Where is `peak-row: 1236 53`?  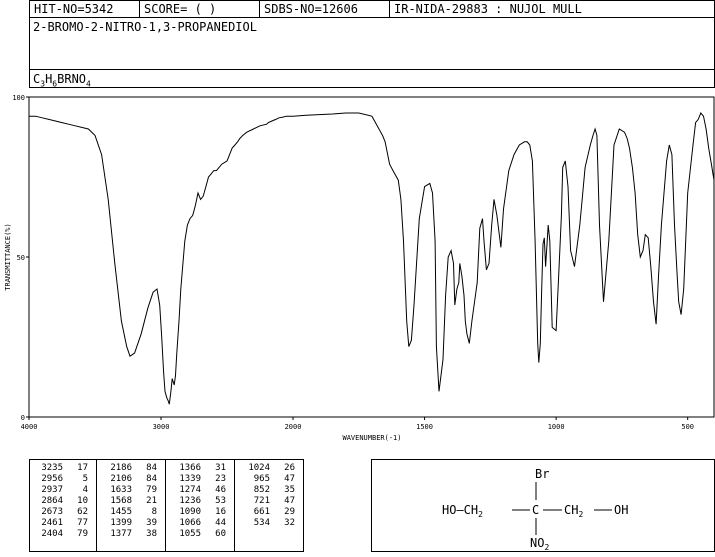 peak-row: 1236 53 is located at coordinates (198, 501).